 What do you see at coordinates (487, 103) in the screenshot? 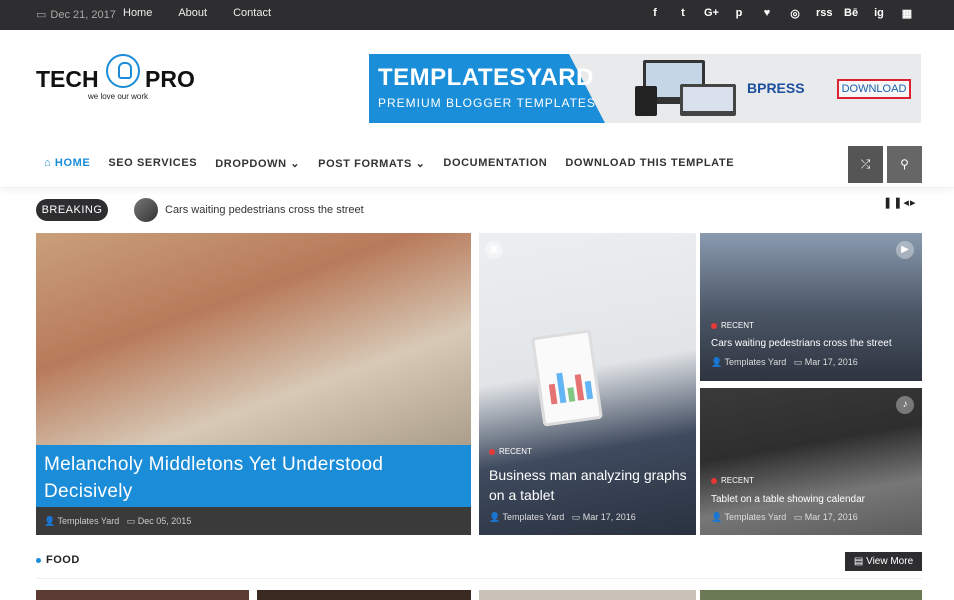
I see `banner-subtitle: PREMIUM BLOGGER TEMPLATES` at bounding box center [487, 103].